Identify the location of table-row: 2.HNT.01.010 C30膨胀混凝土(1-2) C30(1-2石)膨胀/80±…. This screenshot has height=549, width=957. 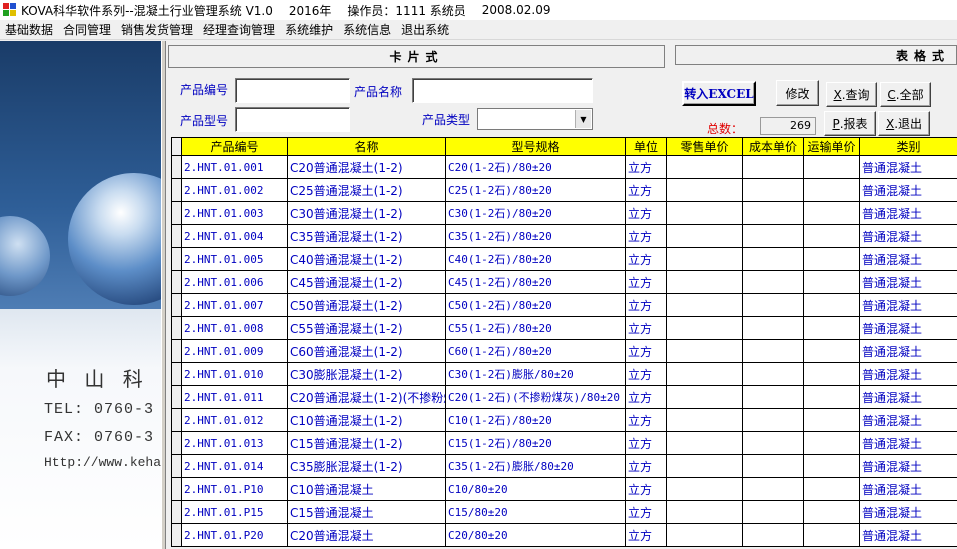
(564, 374).